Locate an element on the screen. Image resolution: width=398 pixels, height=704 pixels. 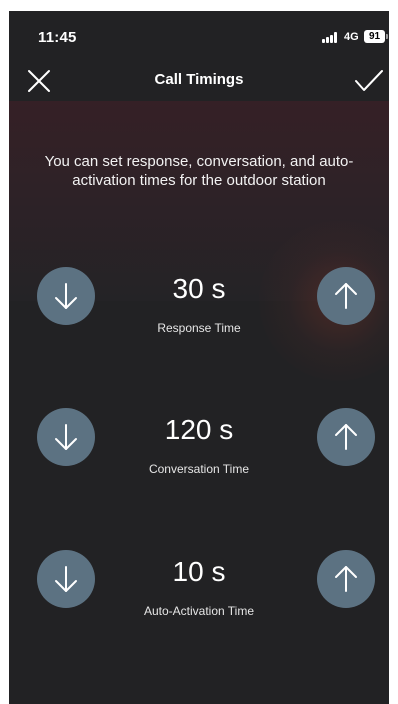
decrease-response-time-button is located at coordinates (66, 296).